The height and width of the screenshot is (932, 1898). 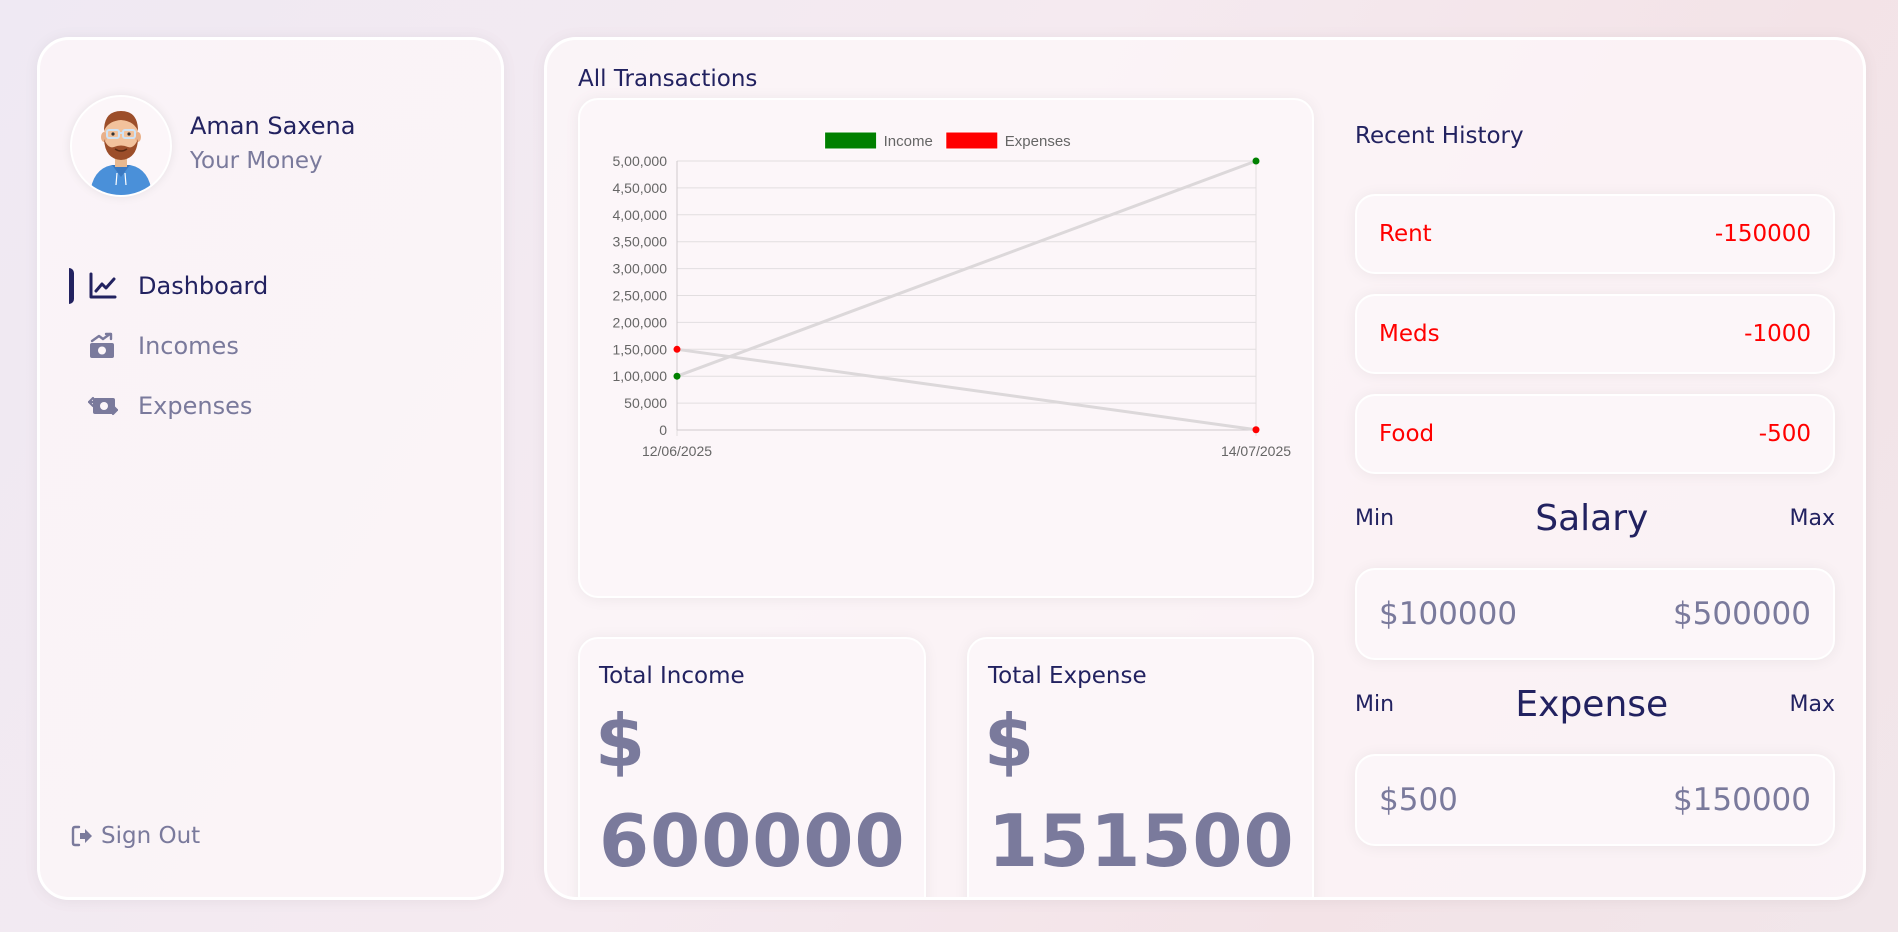 I want to click on expense-range: $500 $150000, so click(x=1595, y=800).